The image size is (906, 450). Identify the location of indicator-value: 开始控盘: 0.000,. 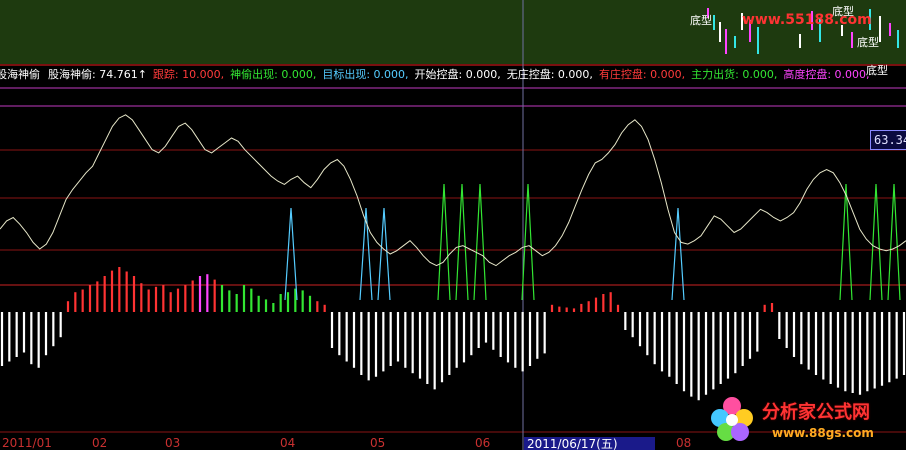
(457, 74).